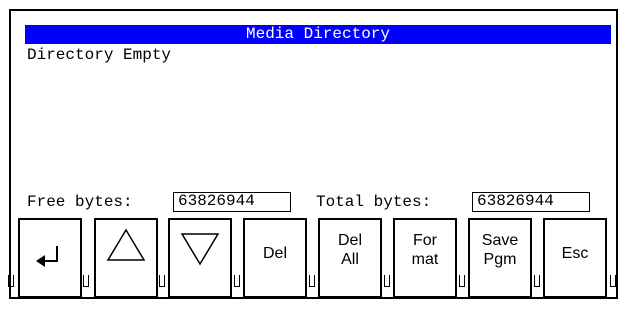  I want to click on up-arrow-button, so click(126, 258).